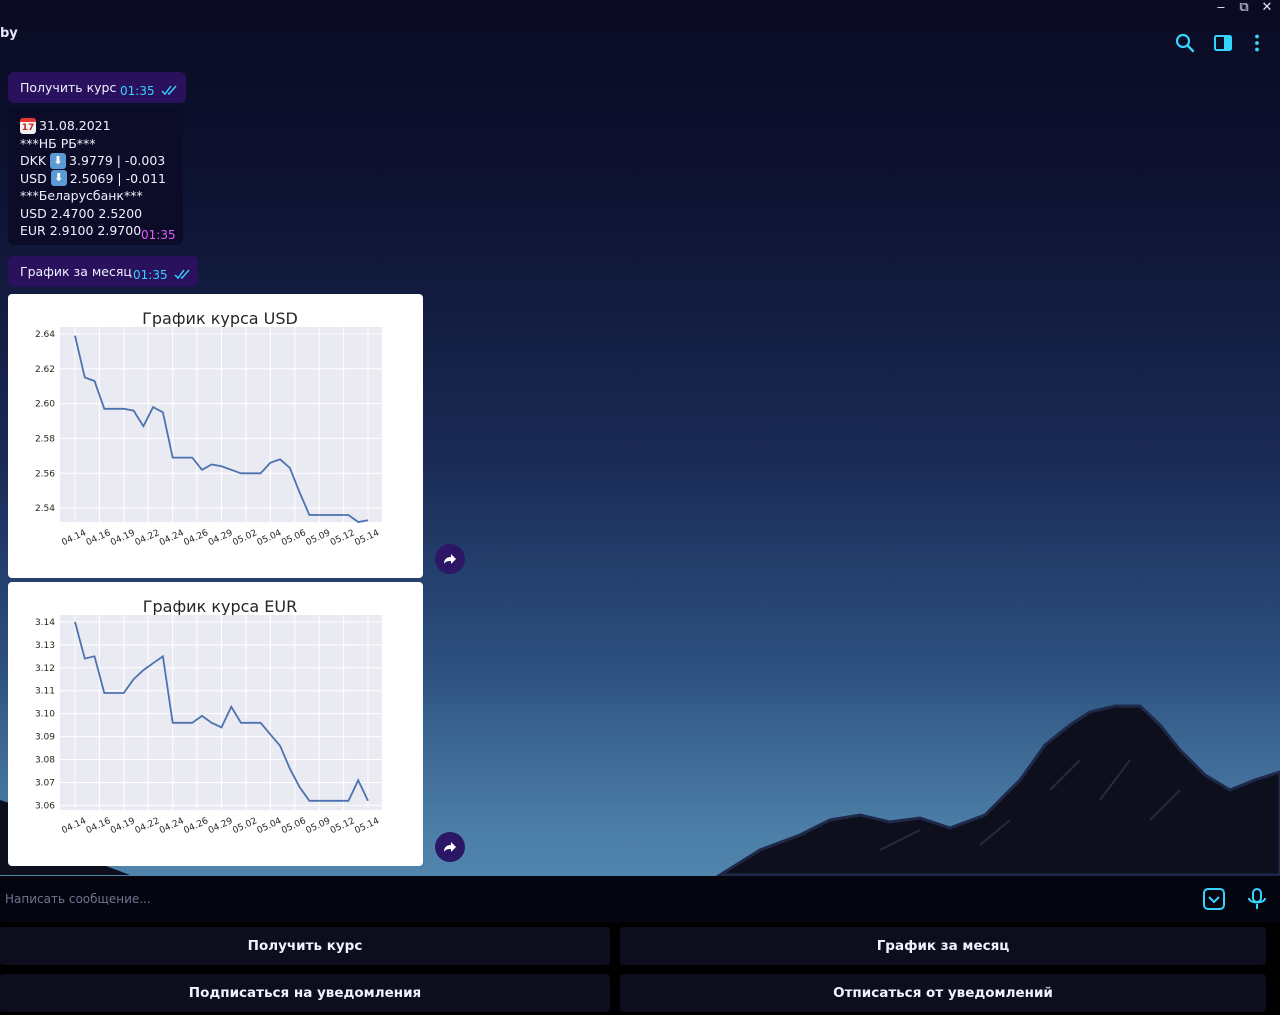 The height and width of the screenshot is (1015, 1280). What do you see at coordinates (1185, 43) in the screenshot?
I see `search-icon` at bounding box center [1185, 43].